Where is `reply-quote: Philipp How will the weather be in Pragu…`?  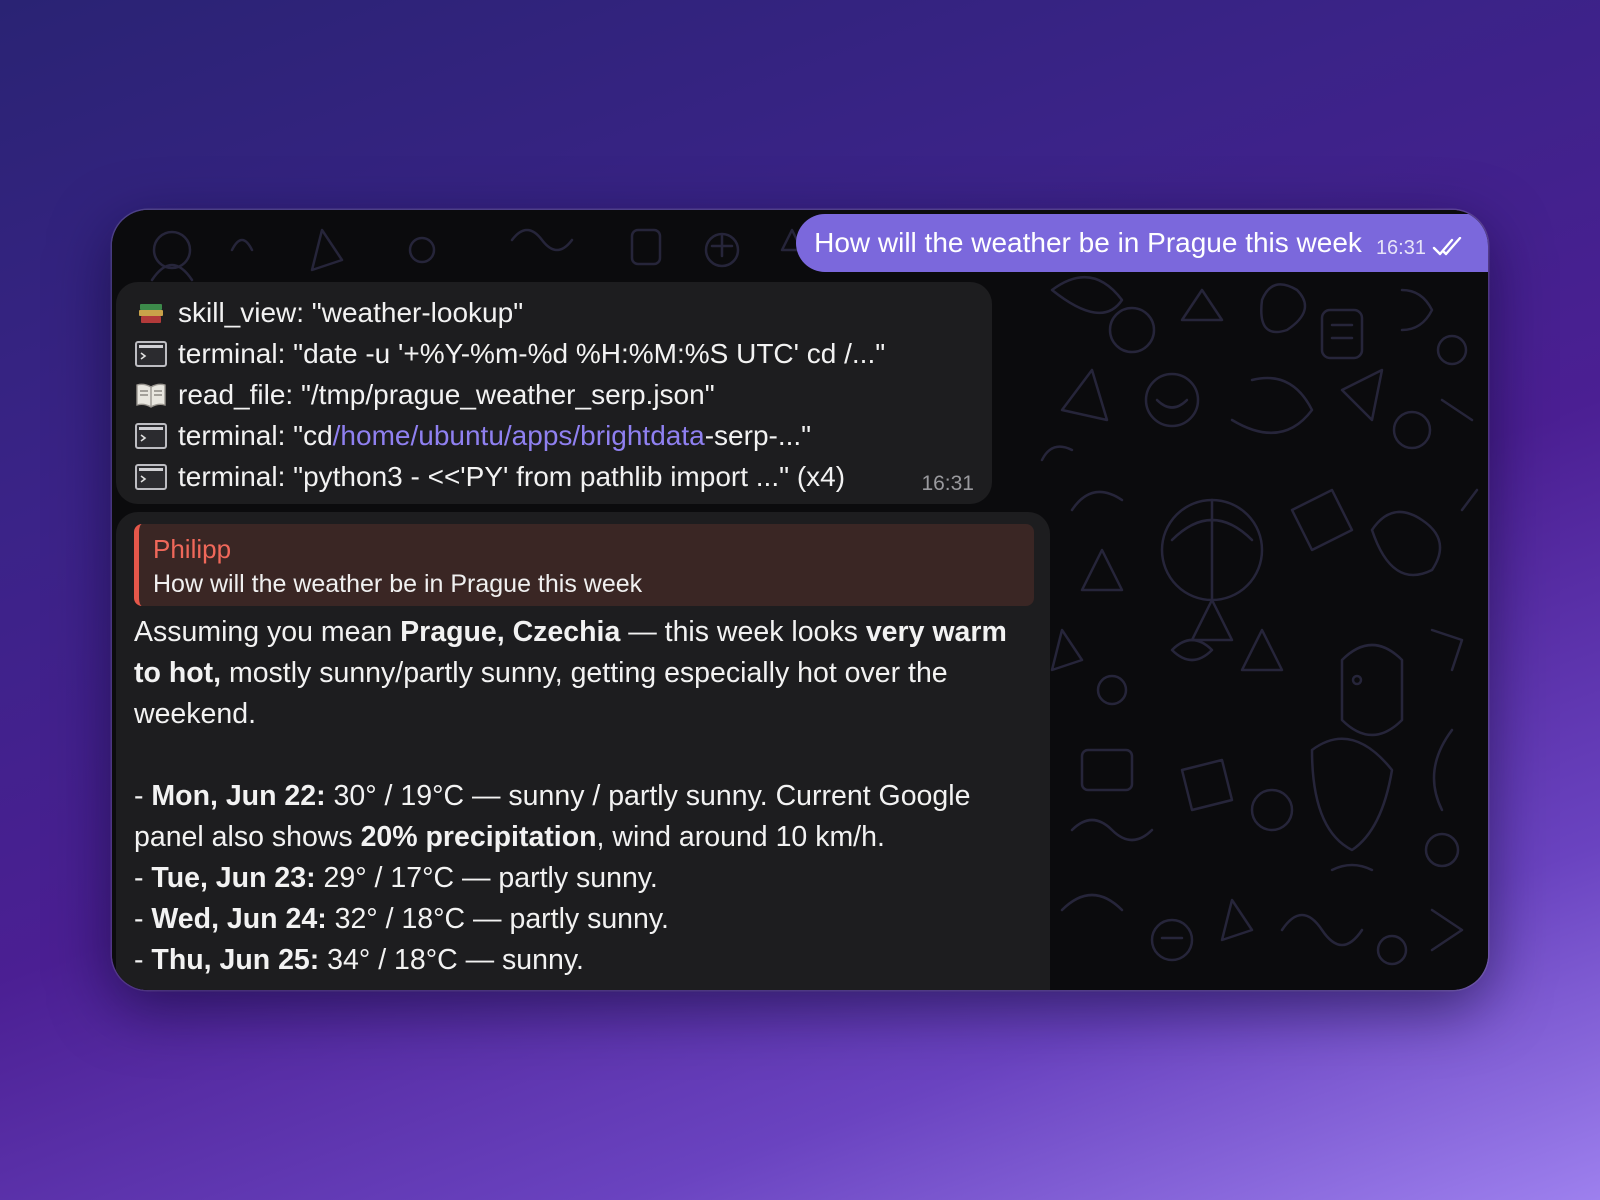
reply-quote: Philipp How will the weather be in Pragu… is located at coordinates (584, 565).